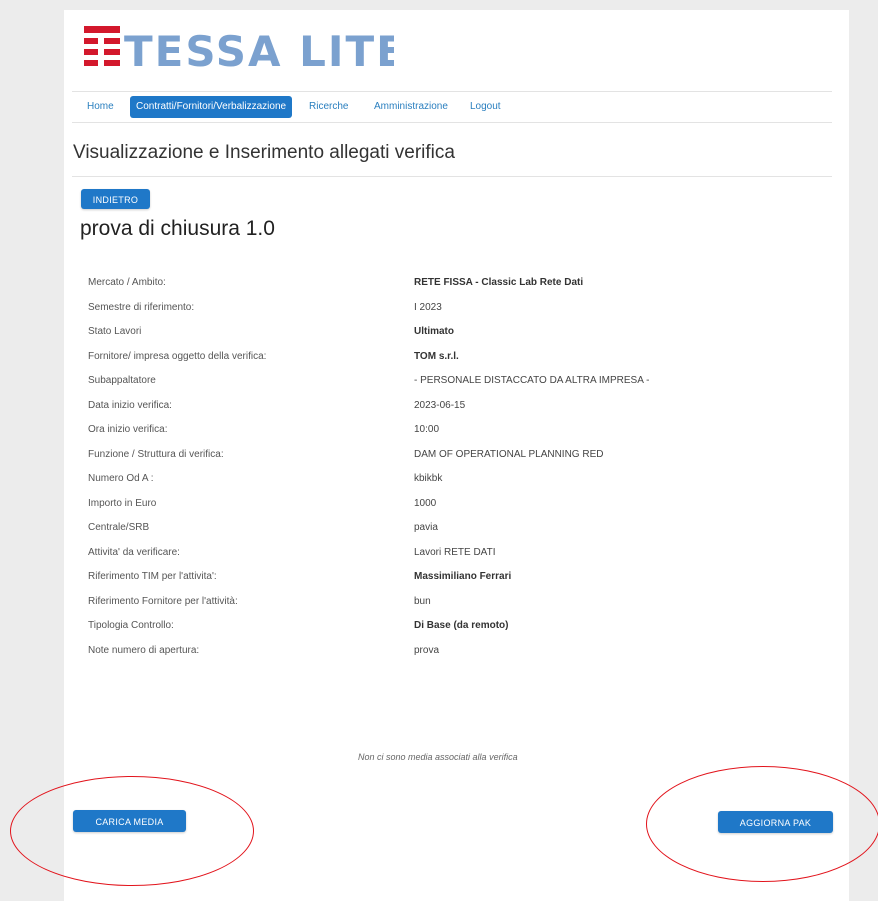 Image resolution: width=878 pixels, height=901 pixels. Describe the element at coordinates (440, 405) in the screenshot. I see `detail-value: 2023-06-15` at that location.